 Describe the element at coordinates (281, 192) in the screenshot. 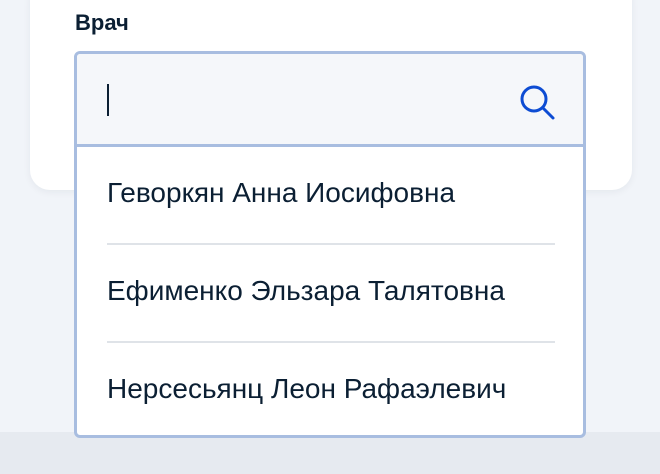

I see `doctor-option-label: Геворкян Анна Иосифовна` at that location.